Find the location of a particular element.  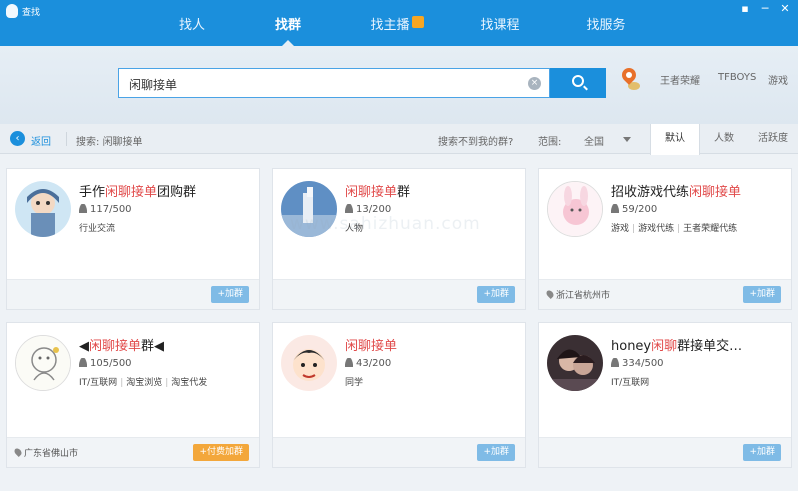

group-tags: IT/互联网 | 淘宝浏览 | 淘宝代发 is located at coordinates (143, 383).